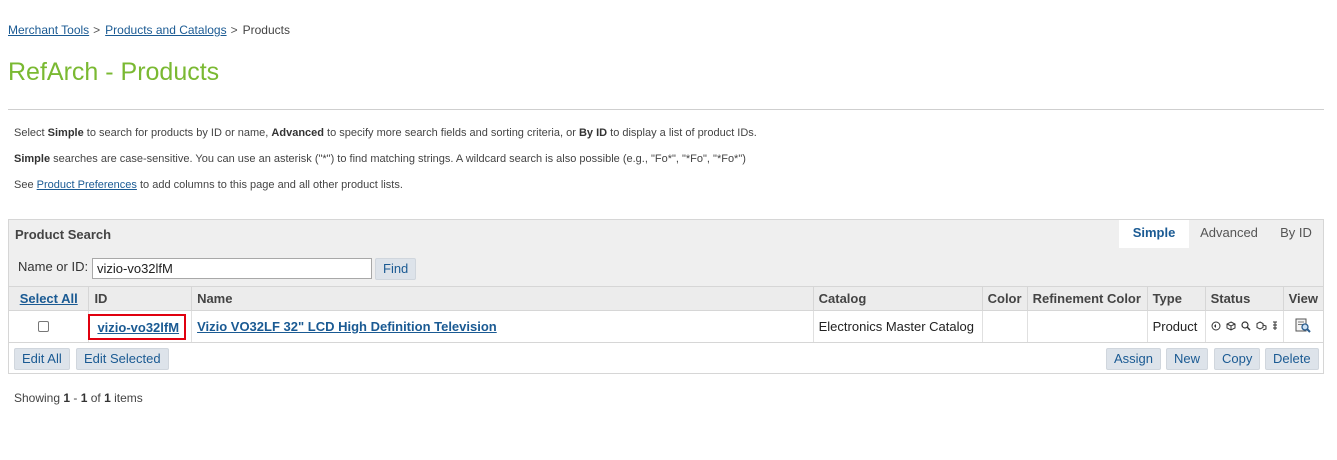 This screenshot has width=1337, height=460. What do you see at coordinates (107, 398) in the screenshot?
I see `summary-total: 1` at bounding box center [107, 398].